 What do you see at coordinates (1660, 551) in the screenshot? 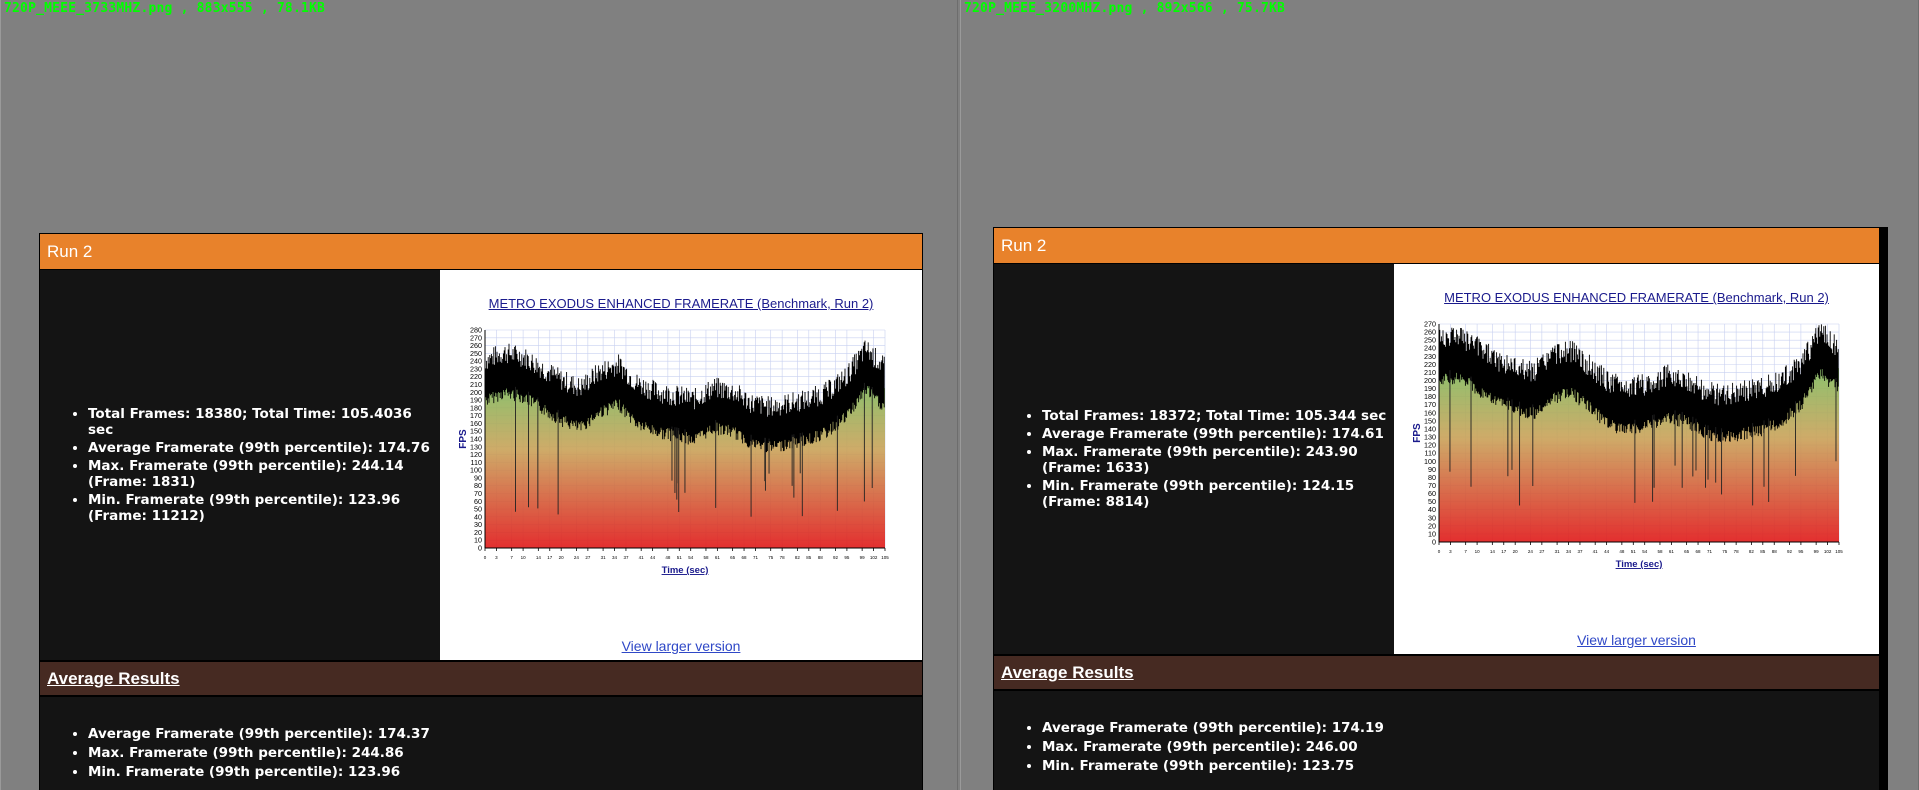
I see `x-tick-label: 58` at bounding box center [1660, 551].